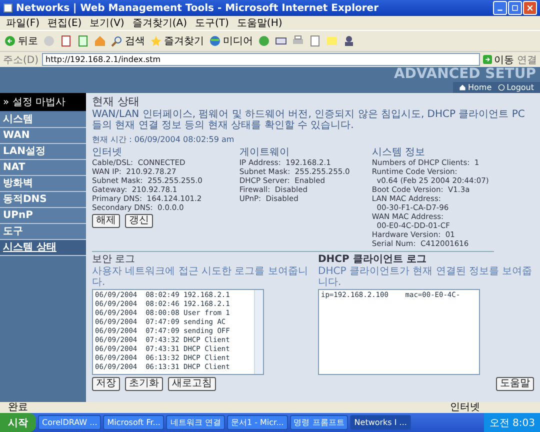 The height and width of the screenshot is (432, 540). I want to click on people-icon, so click(349, 41).